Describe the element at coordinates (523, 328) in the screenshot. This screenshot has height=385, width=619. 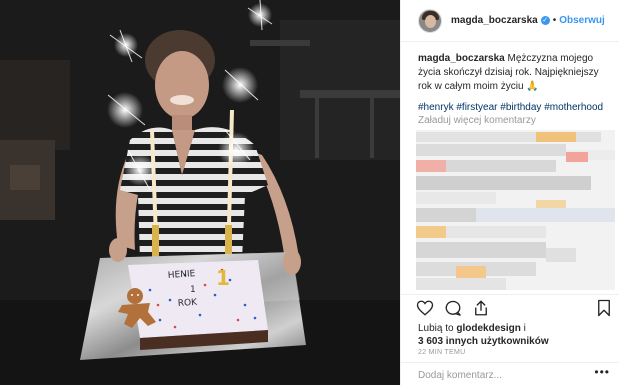
I see `likes-mid: i` at that location.